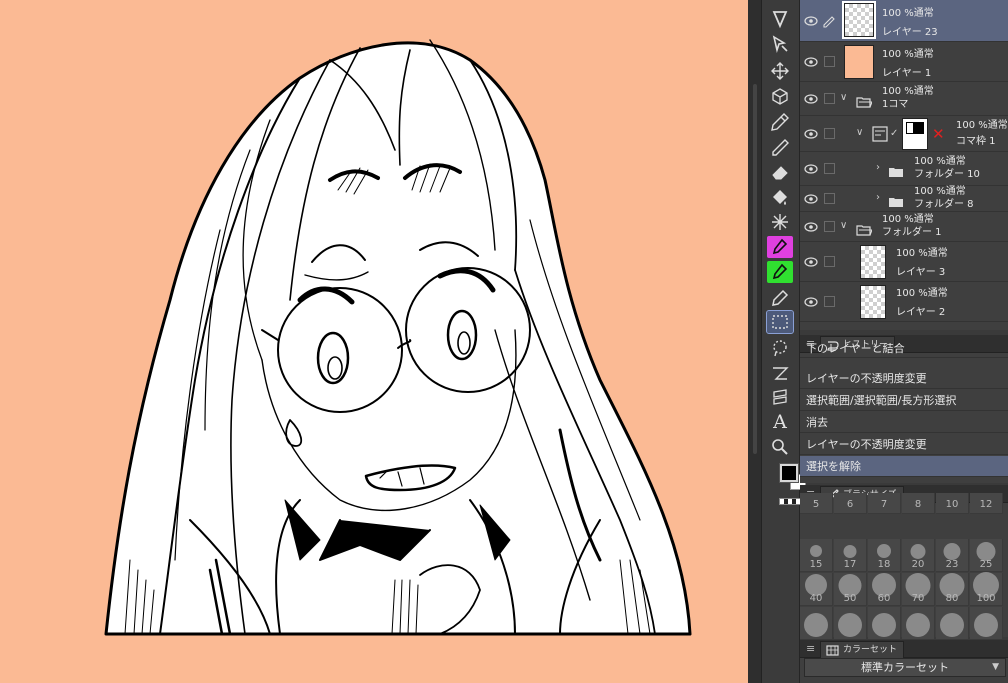 Image resolution: width=1008 pixels, height=683 pixels. What do you see at coordinates (816, 589) in the screenshot?
I see `brush-size-cell: 40` at bounding box center [816, 589].